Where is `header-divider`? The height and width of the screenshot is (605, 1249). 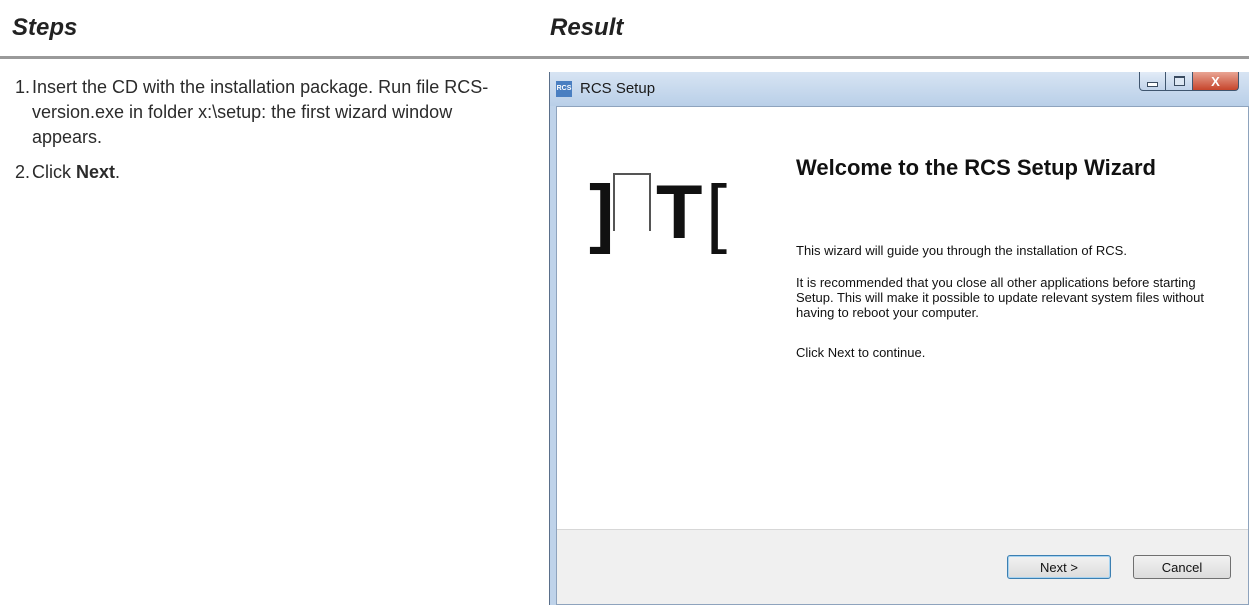
header-divider is located at coordinates (624, 57).